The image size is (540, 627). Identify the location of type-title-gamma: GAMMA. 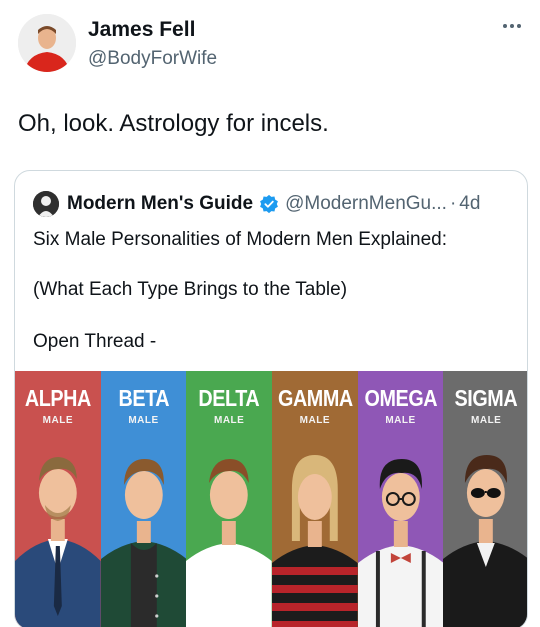
(315, 398).